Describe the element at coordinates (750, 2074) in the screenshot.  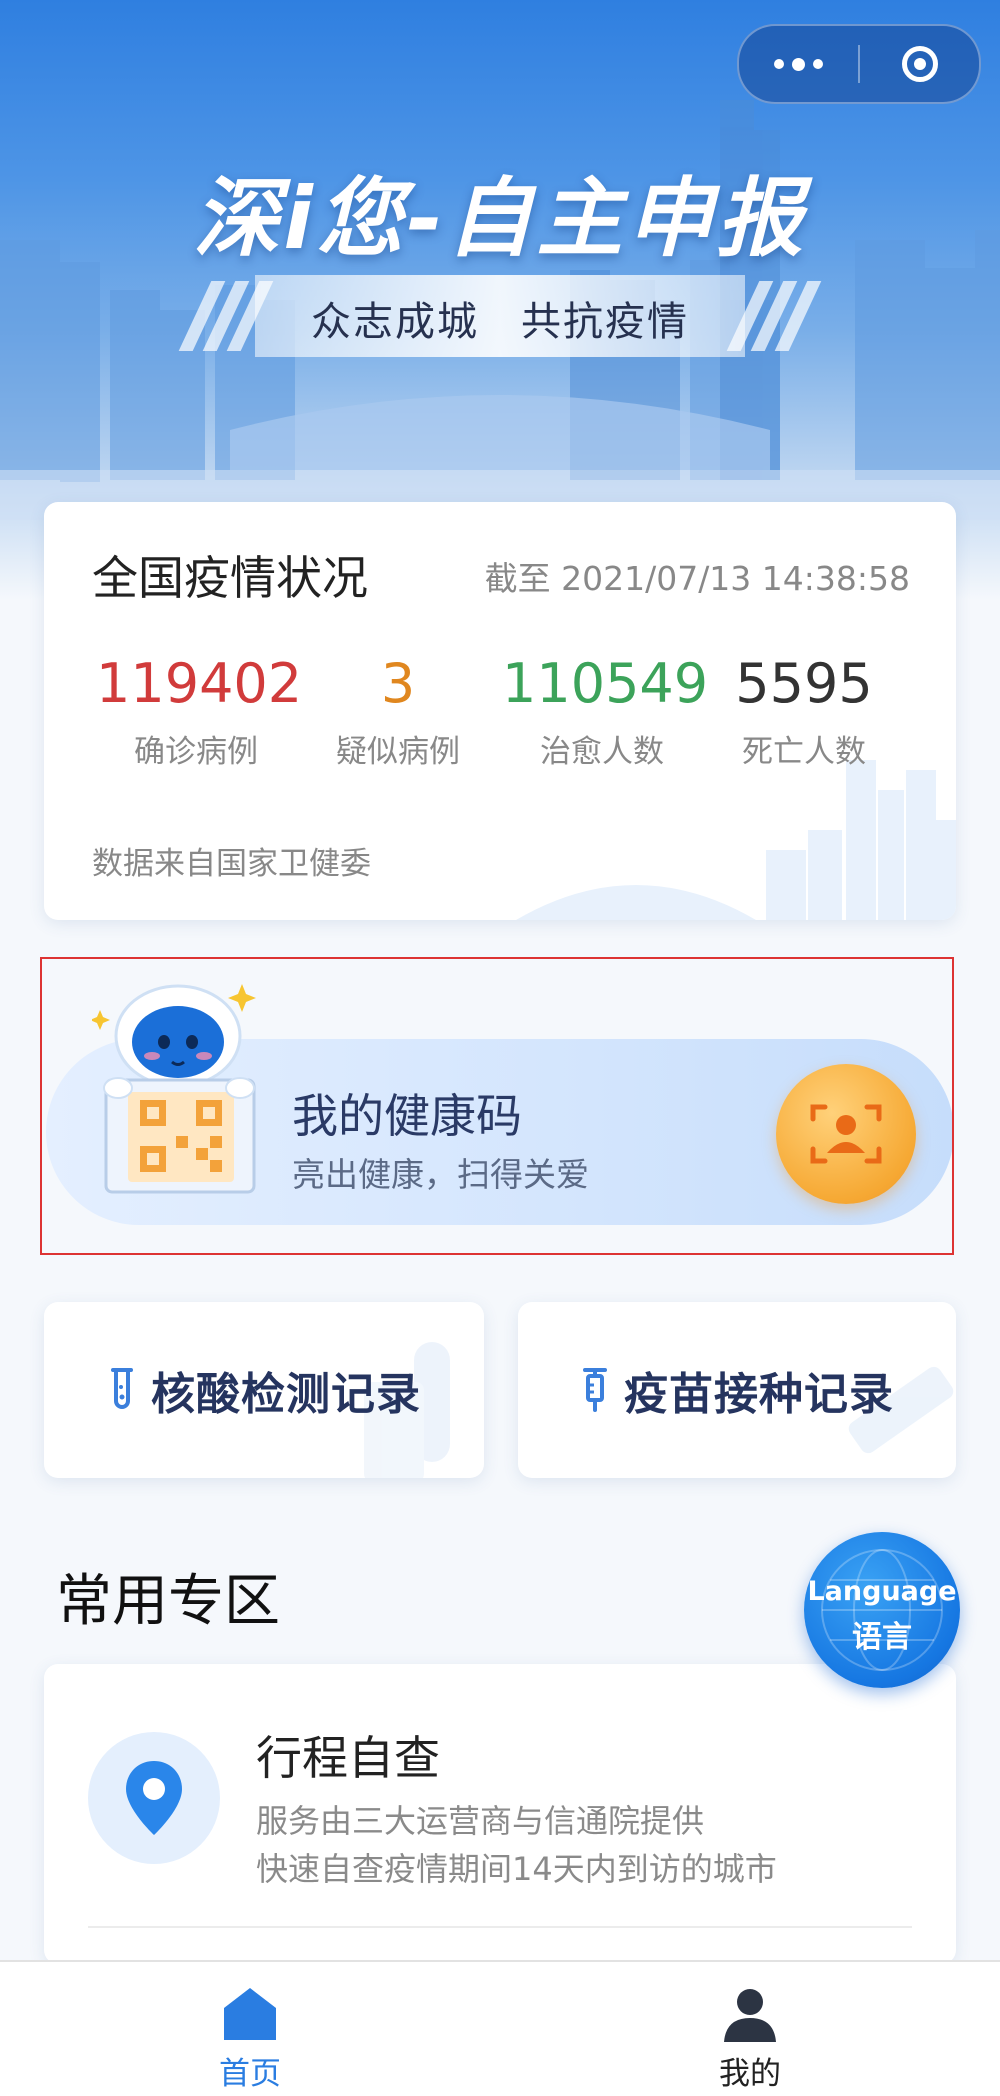
I see `tab-mine-label: 我的` at that location.